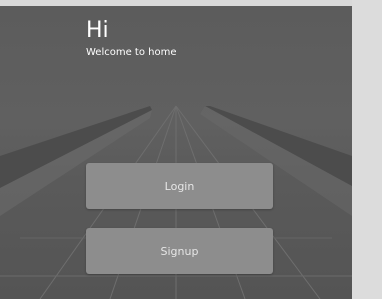 The image size is (382, 299). Describe the element at coordinates (179, 251) in the screenshot. I see `signup-button: Signup` at that location.